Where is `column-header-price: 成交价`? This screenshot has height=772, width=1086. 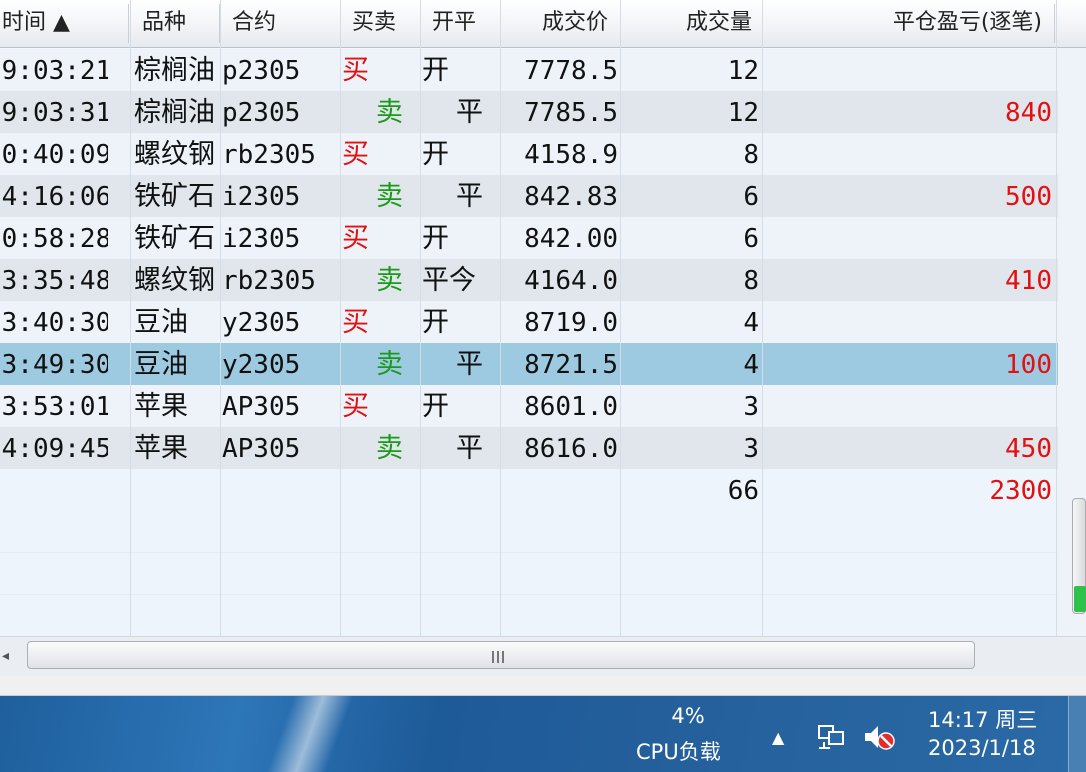
column-header-price: 成交价 is located at coordinates (555, 23).